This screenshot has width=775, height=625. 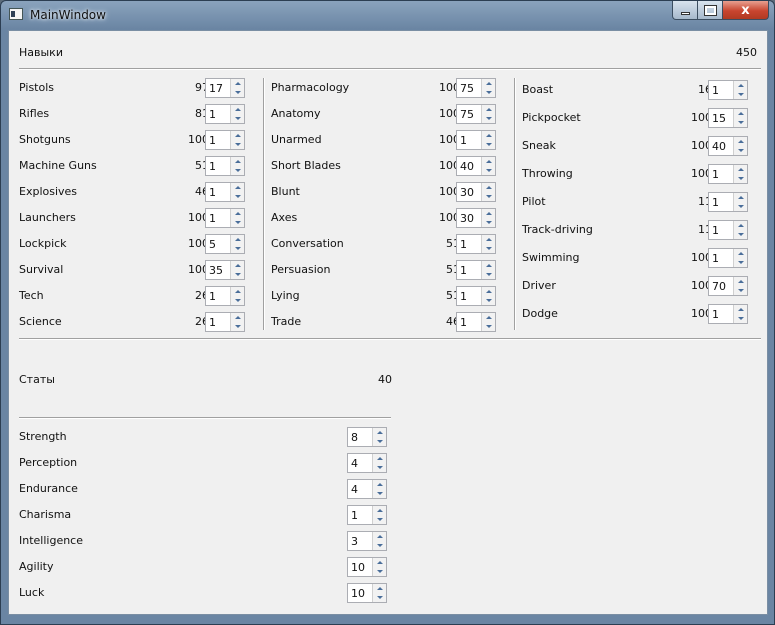 What do you see at coordinates (225, 140) in the screenshot?
I see `skill-shotguns-spinbox: 1` at bounding box center [225, 140].